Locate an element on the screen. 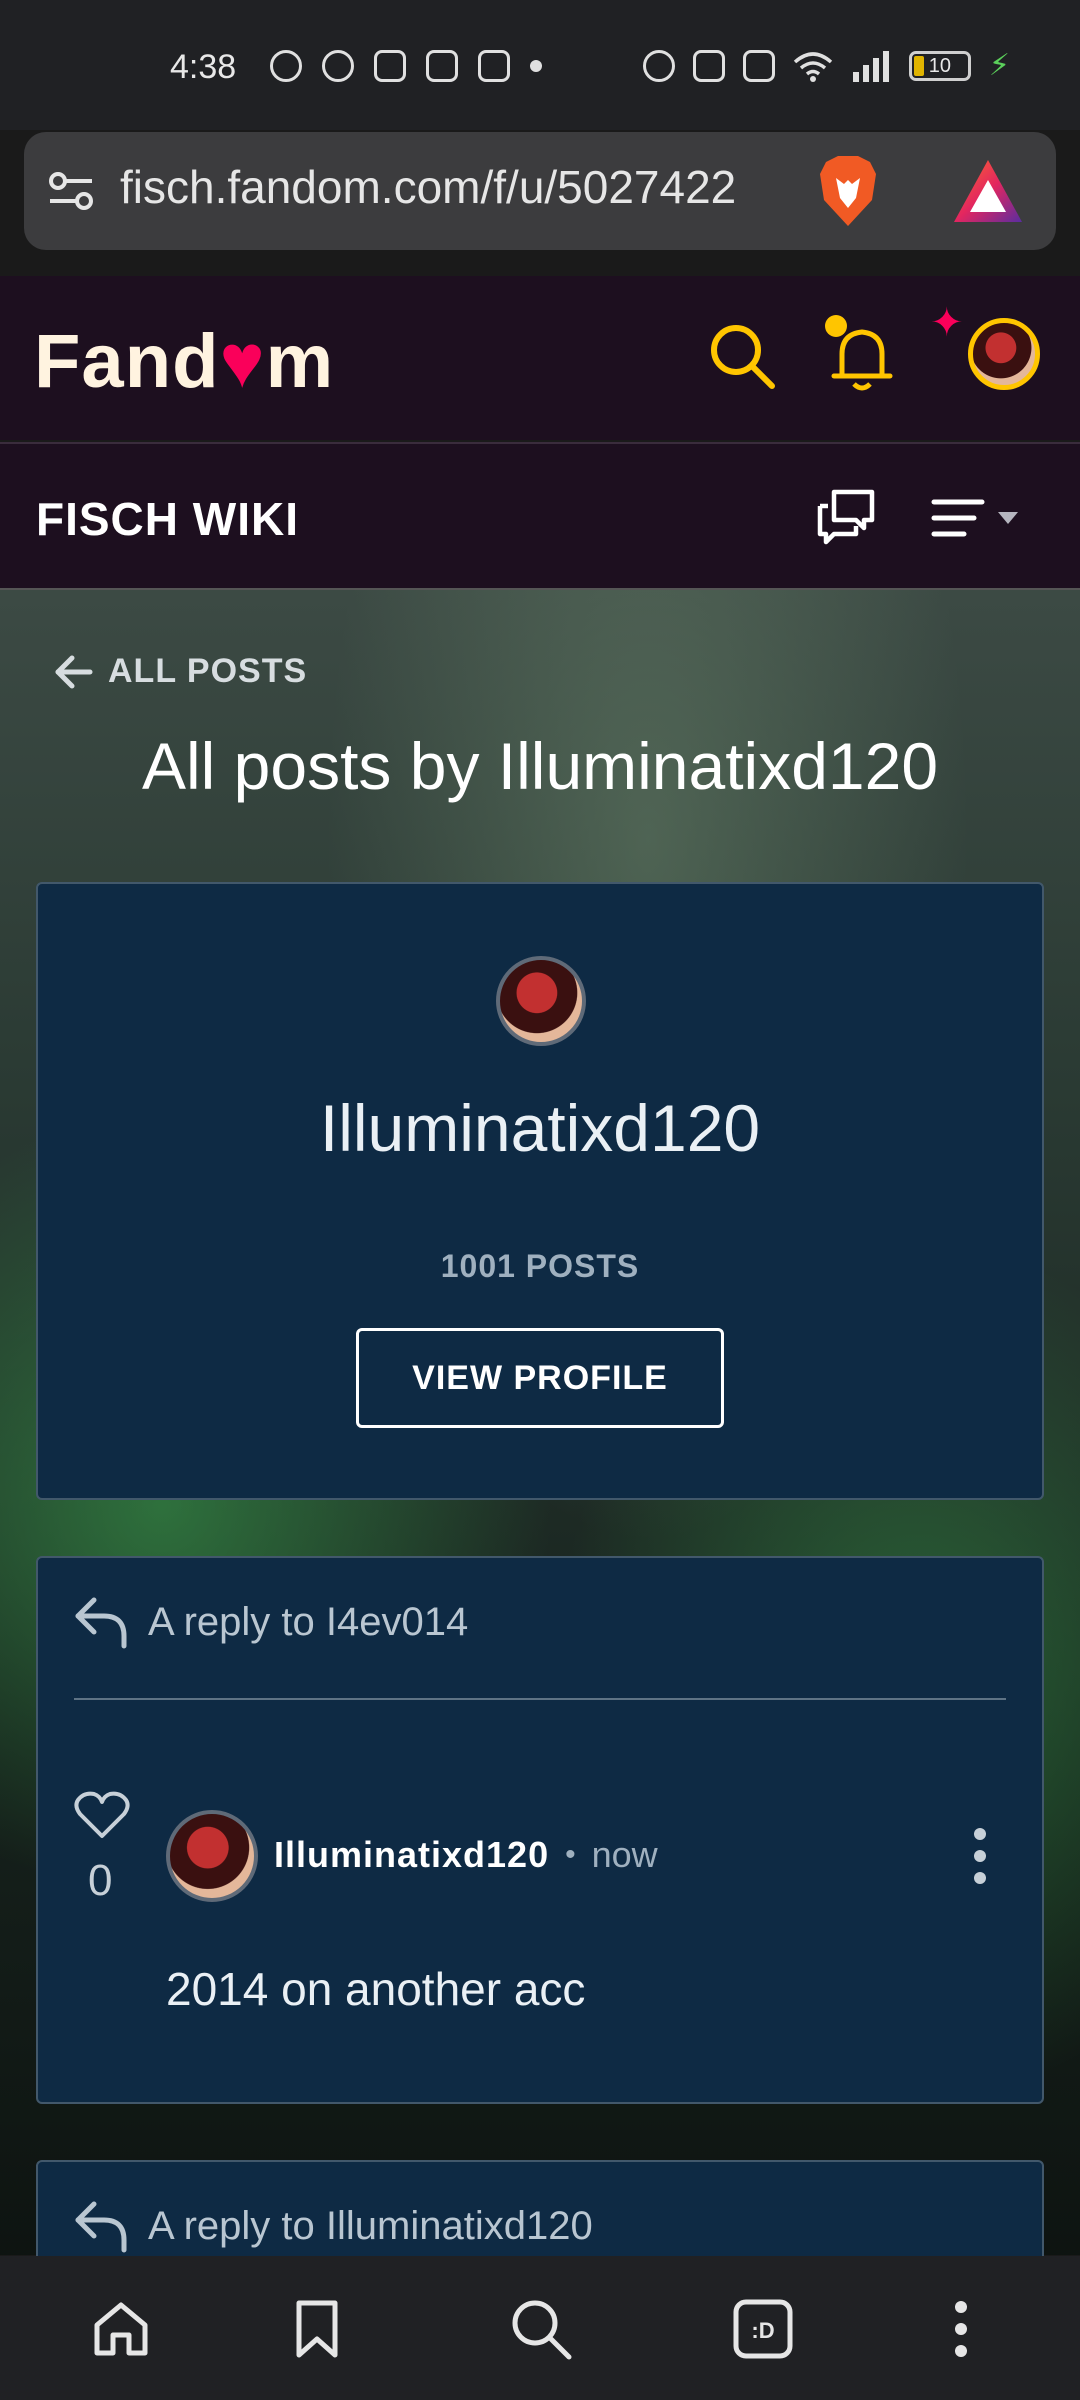 The width and height of the screenshot is (1080, 2400). brave-lion-icon is located at coordinates (848, 191).